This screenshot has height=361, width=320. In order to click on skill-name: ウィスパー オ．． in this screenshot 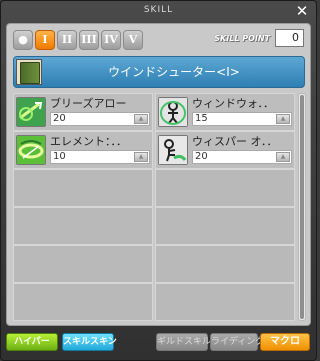, I will do `click(235, 141)`.